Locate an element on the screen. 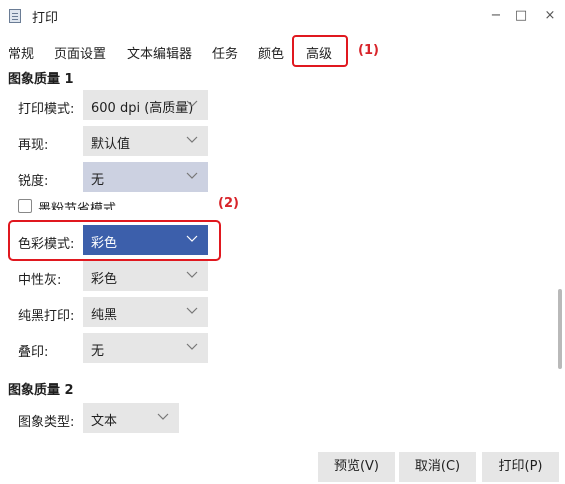 The width and height of the screenshot is (565, 484). rendering-value: 默认值 is located at coordinates (111, 144).